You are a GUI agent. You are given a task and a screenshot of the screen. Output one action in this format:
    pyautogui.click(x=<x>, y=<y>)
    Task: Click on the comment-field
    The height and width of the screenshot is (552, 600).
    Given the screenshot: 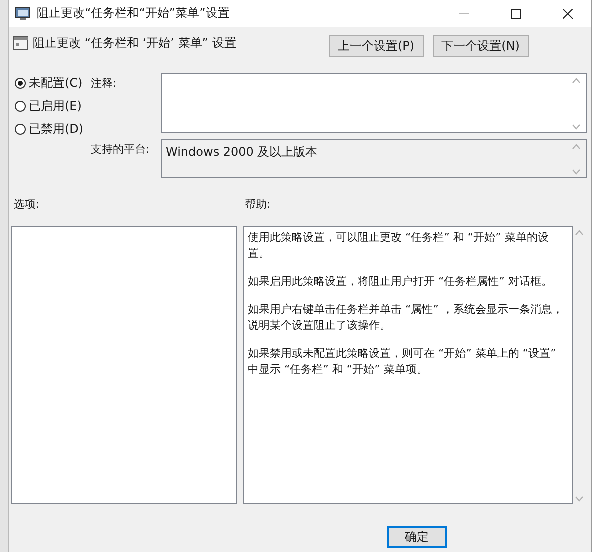 What is the action you would take?
    pyautogui.click(x=374, y=103)
    